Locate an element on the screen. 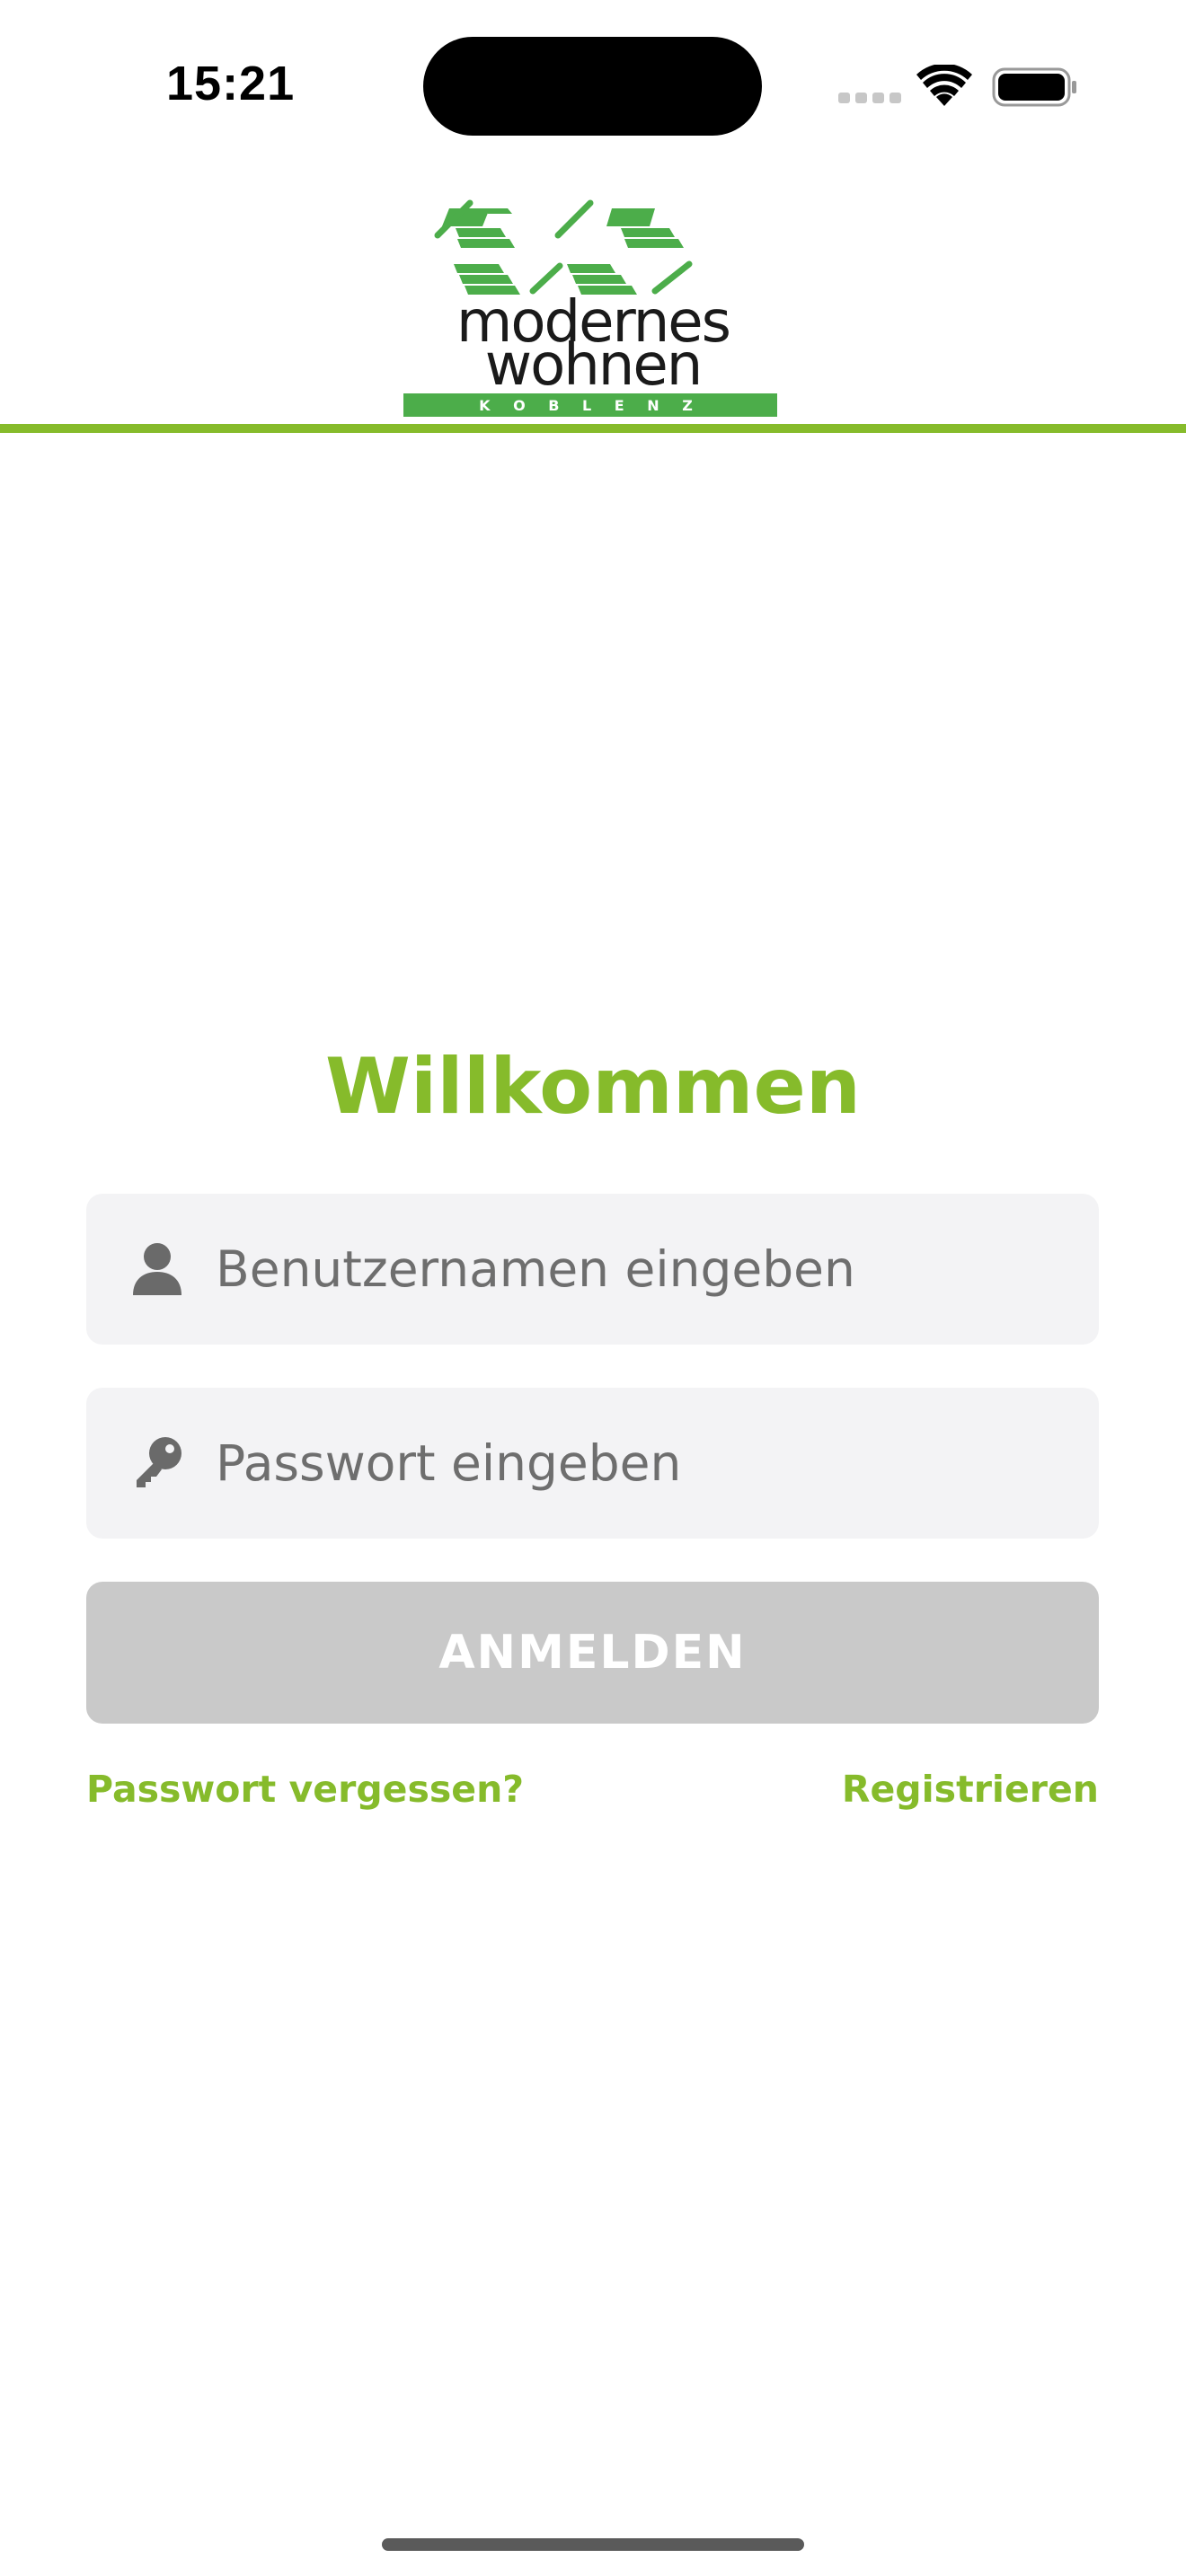  home-indicator is located at coordinates (593, 2544).